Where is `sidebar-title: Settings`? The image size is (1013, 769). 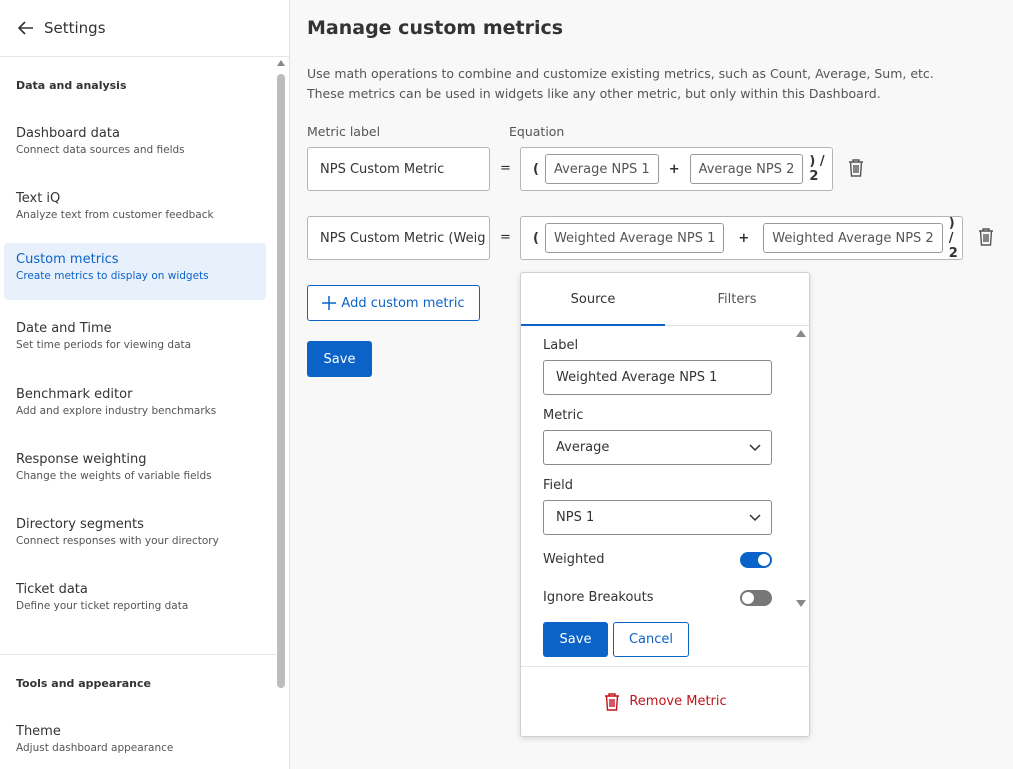
sidebar-title: Settings is located at coordinates (75, 28).